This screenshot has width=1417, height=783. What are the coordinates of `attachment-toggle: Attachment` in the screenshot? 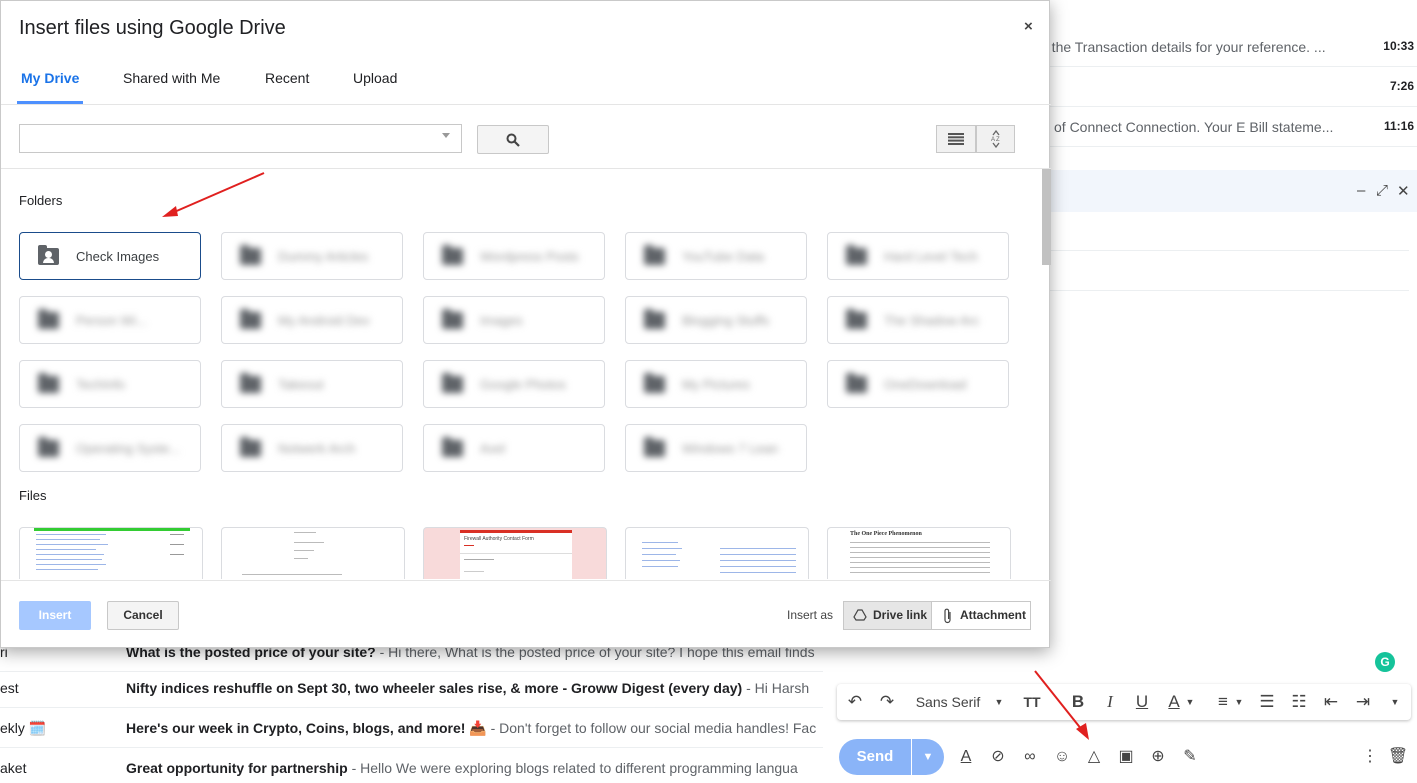 It's located at (981, 615).